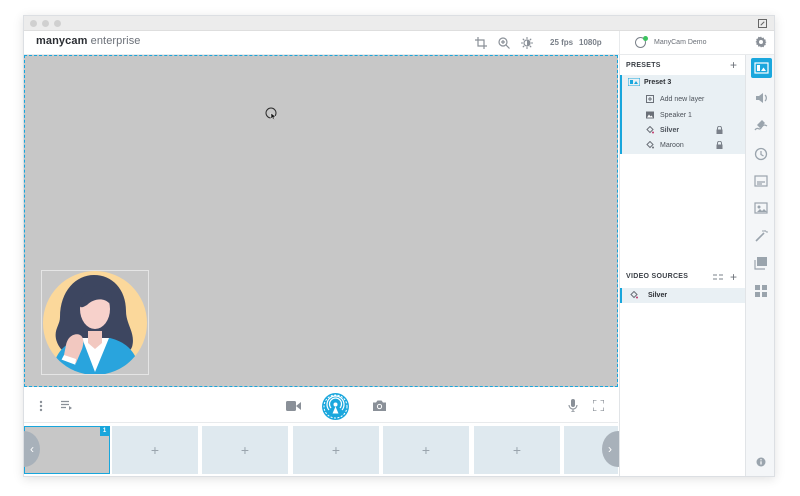 This screenshot has height=496, width=800. I want to click on add-layer-icon, so click(650, 99).